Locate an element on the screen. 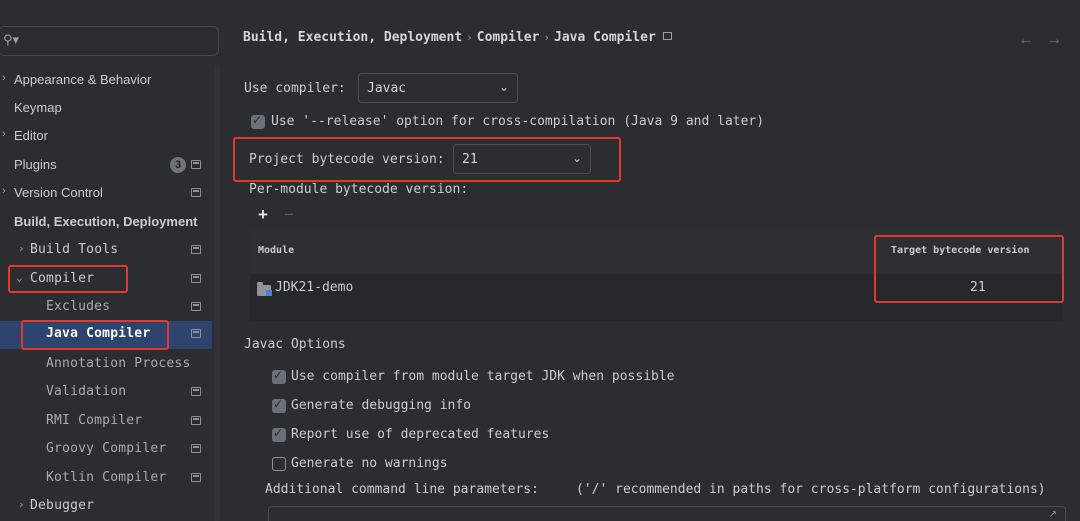 The height and width of the screenshot is (521, 1080). forward-arrow-icon: → is located at coordinates (1054, 40).